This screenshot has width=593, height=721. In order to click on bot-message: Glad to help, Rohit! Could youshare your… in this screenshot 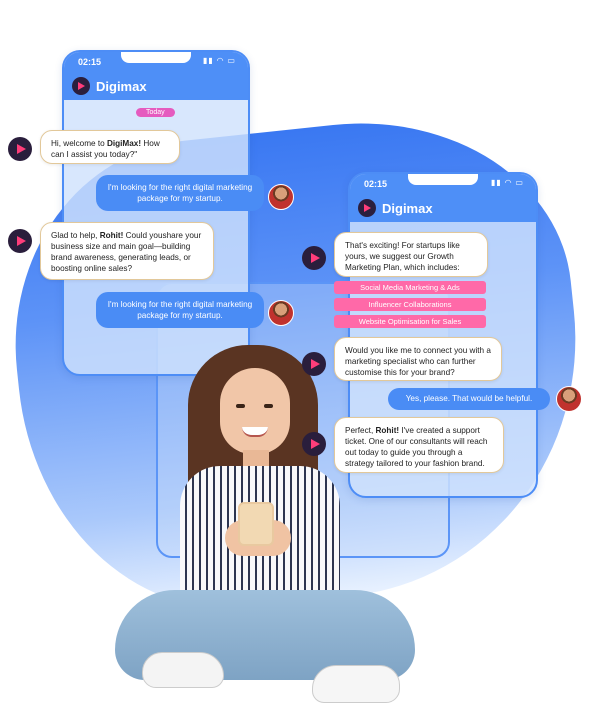, I will do `click(127, 251)`.